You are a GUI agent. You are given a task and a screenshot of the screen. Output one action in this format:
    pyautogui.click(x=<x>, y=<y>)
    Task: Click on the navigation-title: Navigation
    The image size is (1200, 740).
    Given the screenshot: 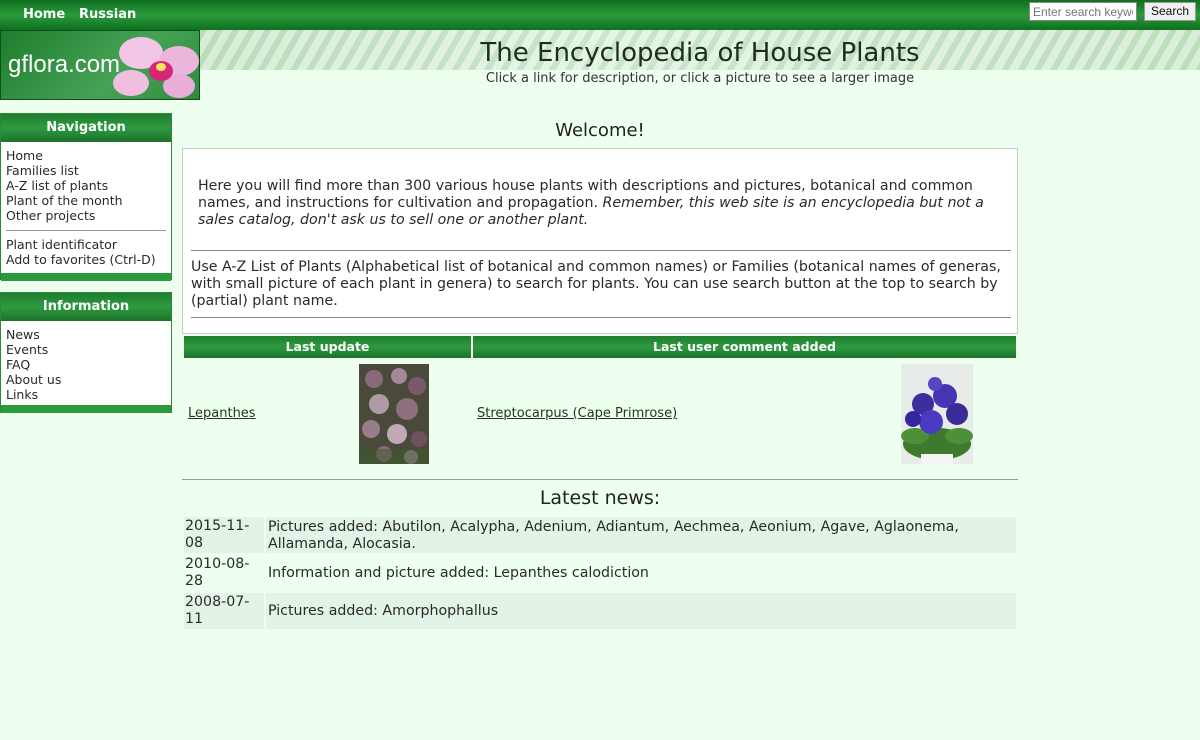 What is the action you would take?
    pyautogui.click(x=86, y=128)
    